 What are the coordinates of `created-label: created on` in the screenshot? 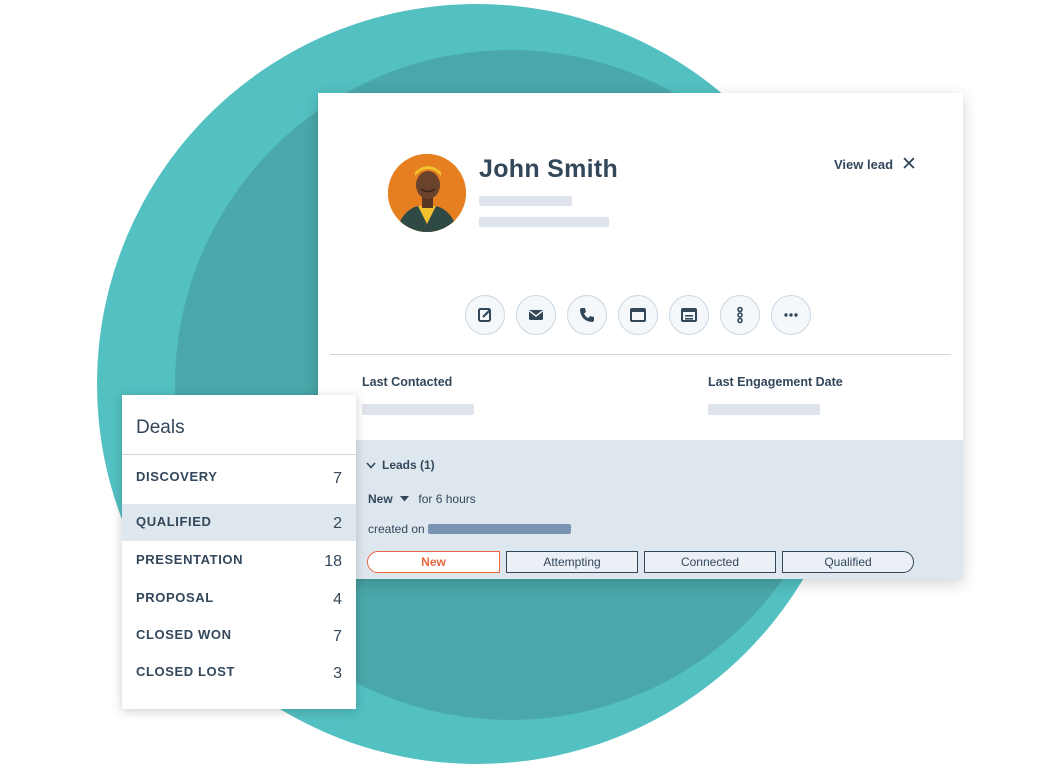 It's located at (396, 529).